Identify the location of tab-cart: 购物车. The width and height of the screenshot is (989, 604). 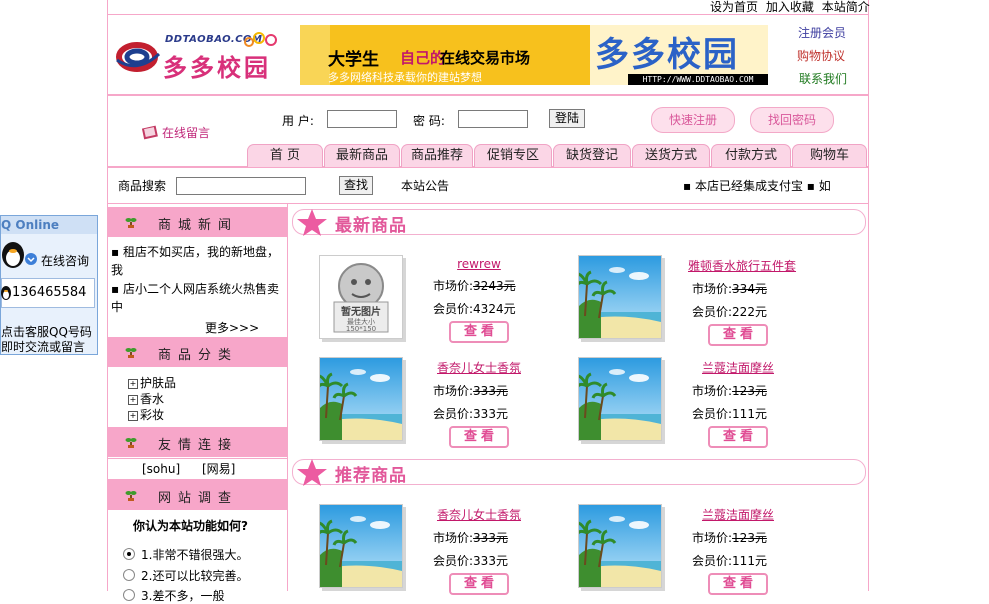
(829, 155).